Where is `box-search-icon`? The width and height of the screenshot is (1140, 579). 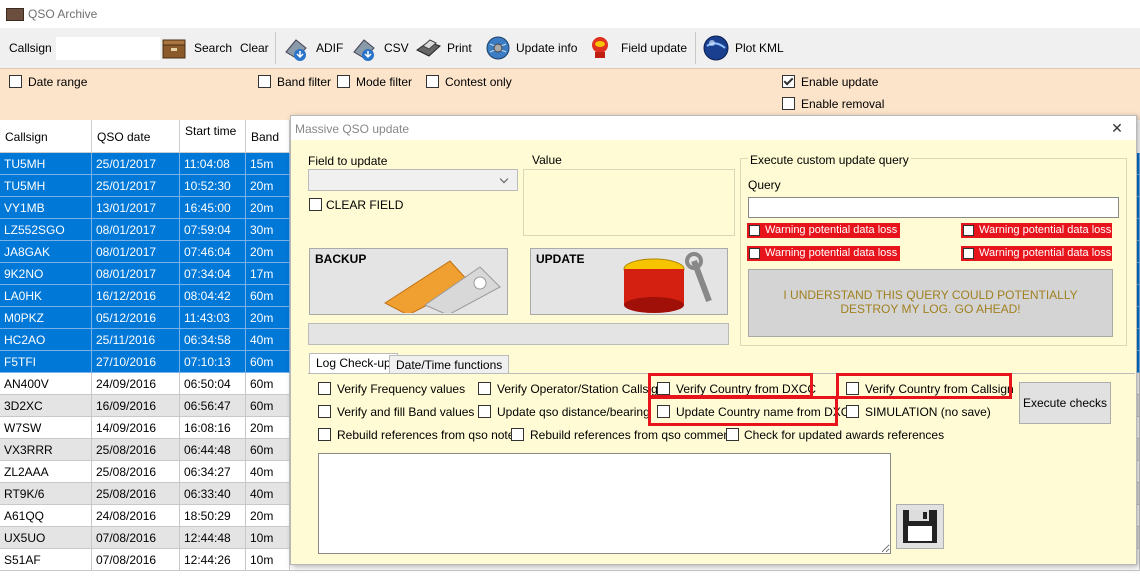
box-search-icon is located at coordinates (174, 49).